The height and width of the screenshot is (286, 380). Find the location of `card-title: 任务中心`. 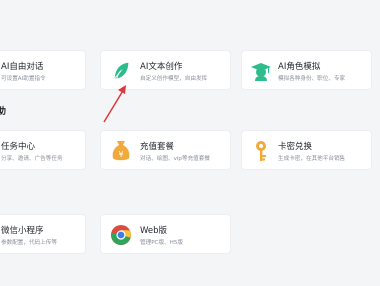

card-title: 任务中心 is located at coordinates (18, 147).